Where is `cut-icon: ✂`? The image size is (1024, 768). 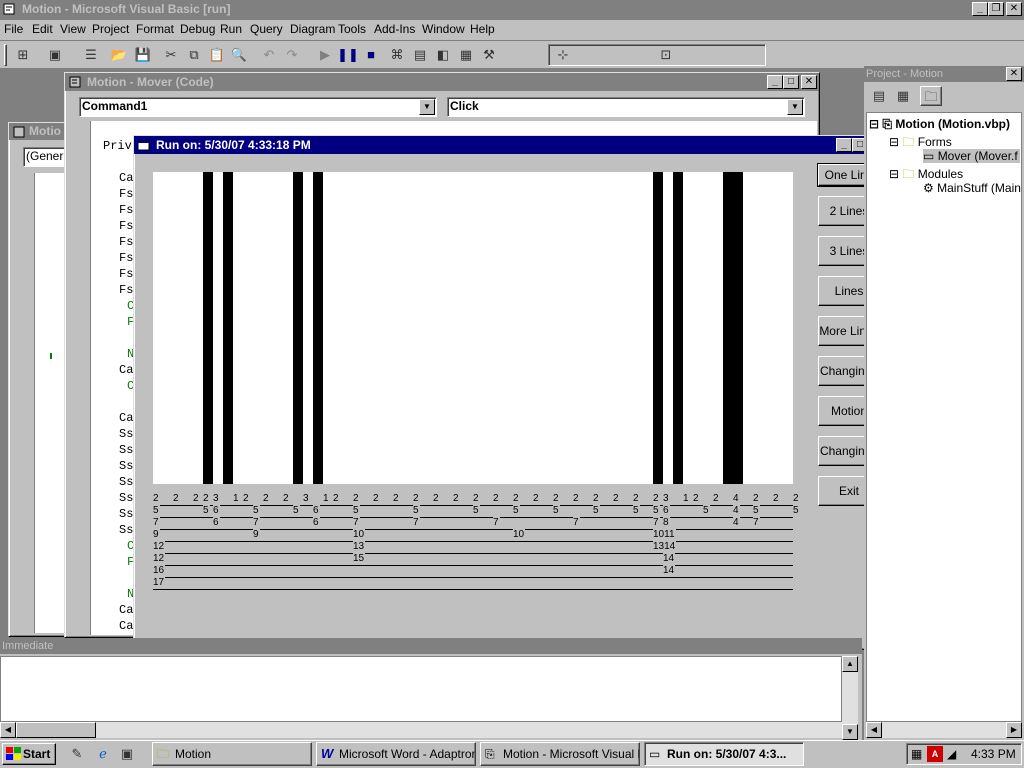
cut-icon: ✂ is located at coordinates (171, 55).